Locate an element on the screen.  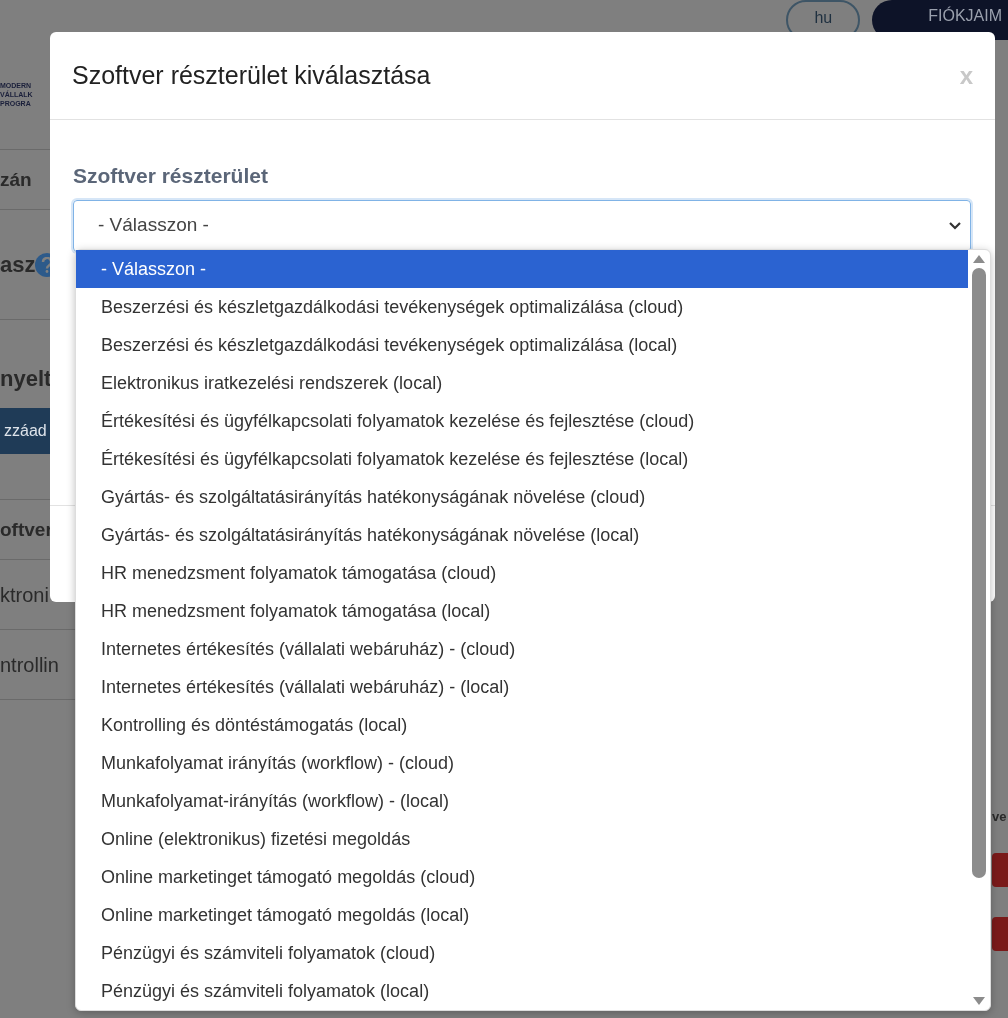
select-field: - Válasszon - is located at coordinates (522, 225).